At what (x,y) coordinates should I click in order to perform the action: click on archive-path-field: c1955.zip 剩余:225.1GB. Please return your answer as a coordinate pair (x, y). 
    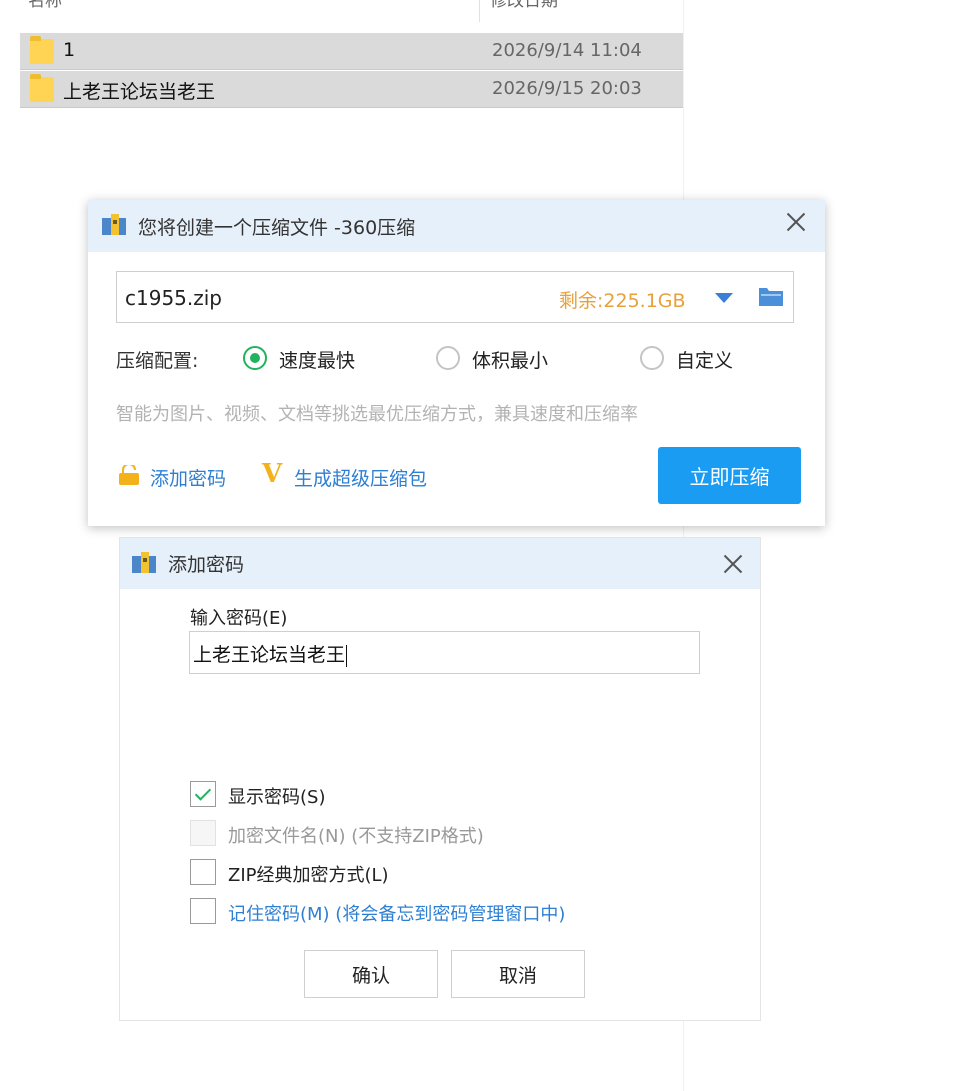
    Looking at the image, I should click on (455, 297).